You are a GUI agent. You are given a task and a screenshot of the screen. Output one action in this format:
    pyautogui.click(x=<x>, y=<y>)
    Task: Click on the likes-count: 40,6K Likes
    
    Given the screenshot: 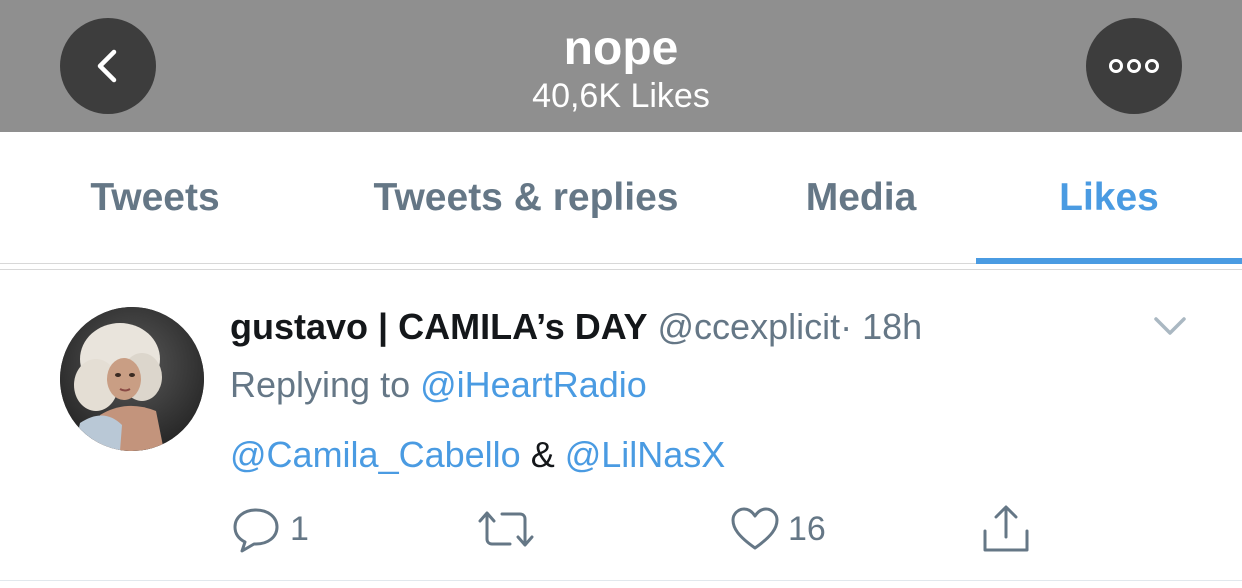 What is the action you would take?
    pyautogui.click(x=621, y=96)
    